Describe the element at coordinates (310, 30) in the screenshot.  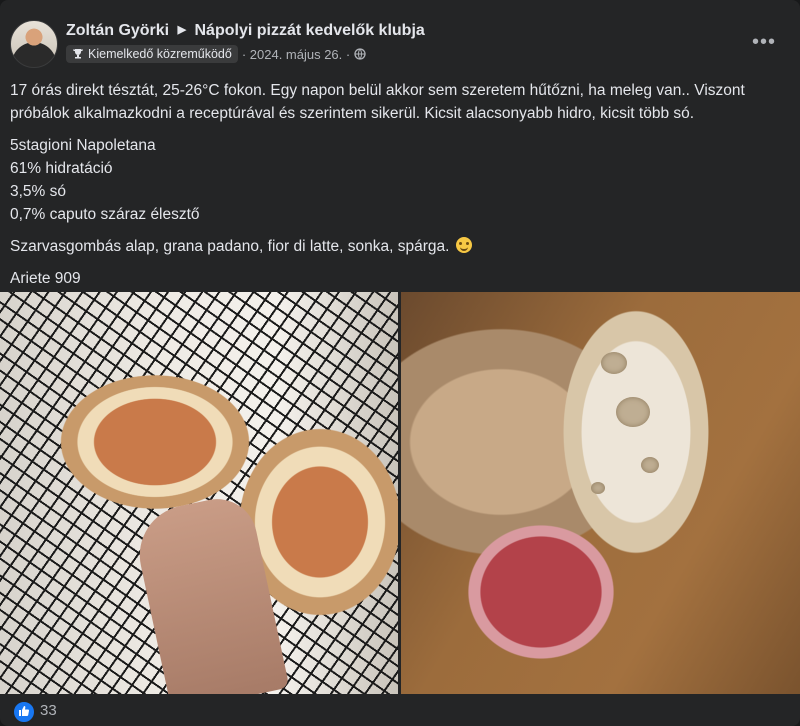
I see `group-name: Nápolyi pizzát kedvelők klubja` at that location.